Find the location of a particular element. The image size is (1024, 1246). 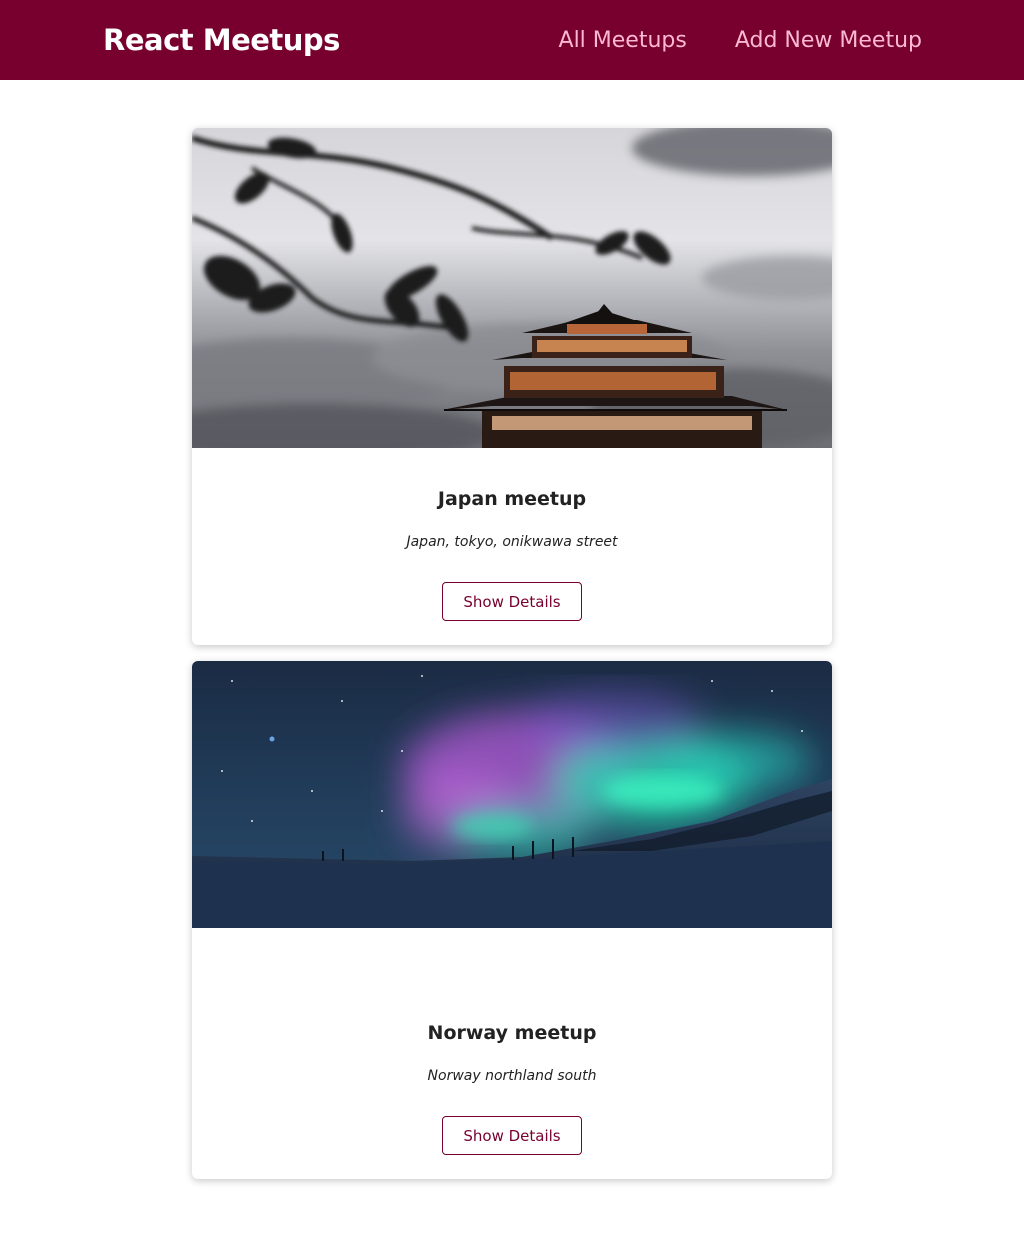

main-navigation: React Meetups All Meetups Add New Meetup is located at coordinates (512, 40).